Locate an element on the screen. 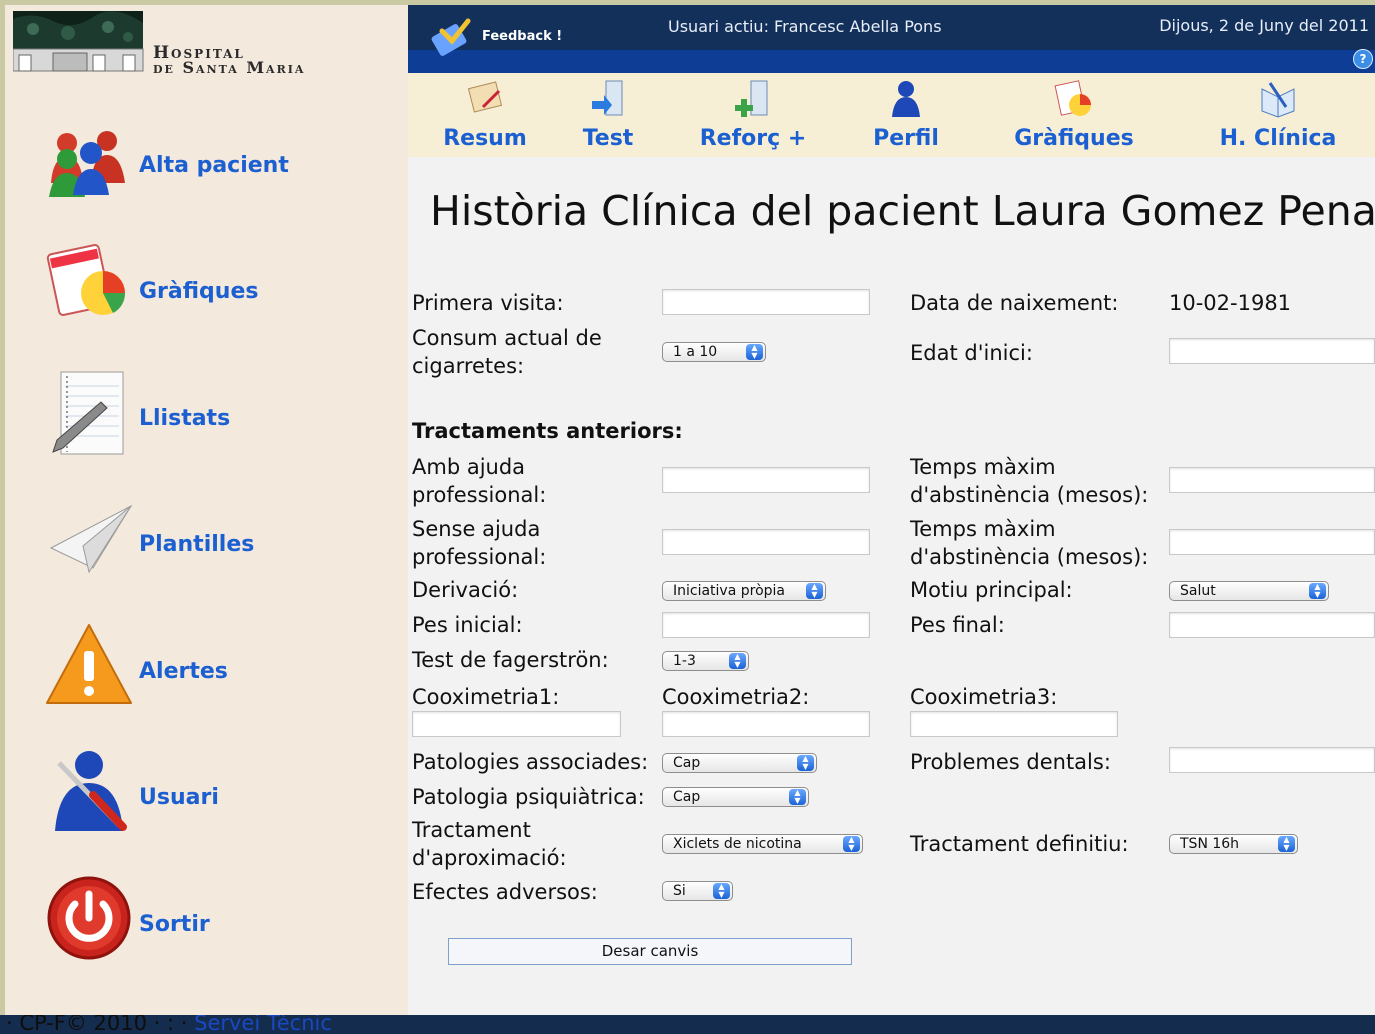 This screenshot has height=1034, width=1375. motiu-principal-select: Salut ▲ ▼ is located at coordinates (1249, 591).